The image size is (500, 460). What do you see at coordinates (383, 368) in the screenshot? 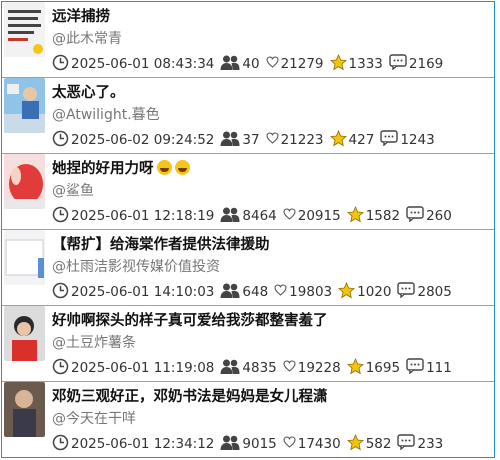
I see `favorite-count: 1695` at bounding box center [383, 368].